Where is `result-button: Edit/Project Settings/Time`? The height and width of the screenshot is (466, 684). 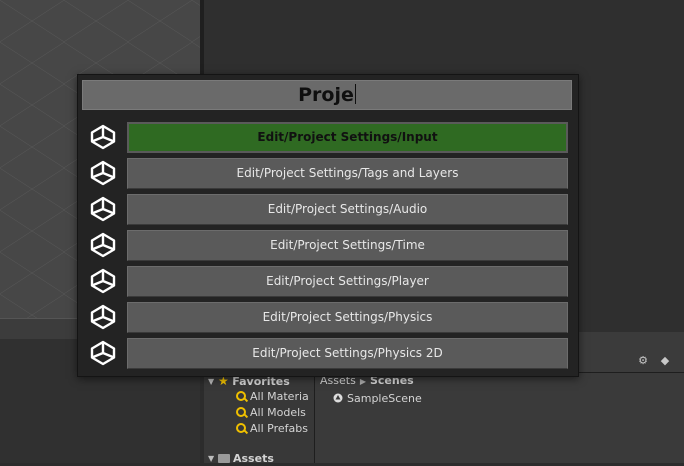 result-button: Edit/Project Settings/Time is located at coordinates (347, 245).